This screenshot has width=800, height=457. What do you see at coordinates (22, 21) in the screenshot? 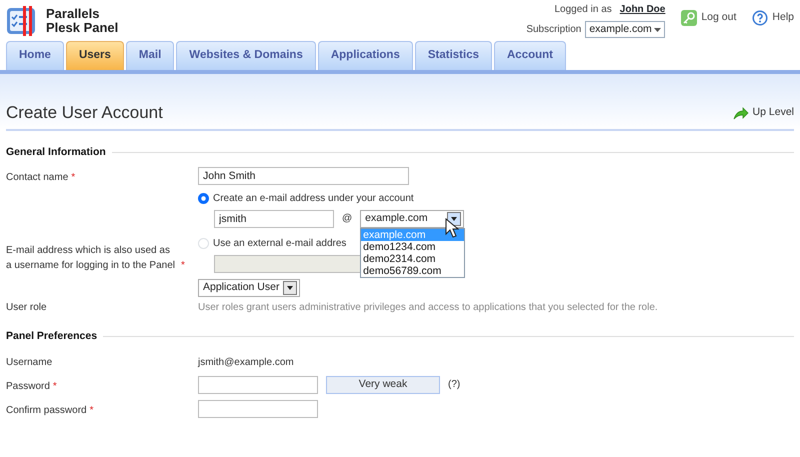
I see `logo-icon` at bounding box center [22, 21].